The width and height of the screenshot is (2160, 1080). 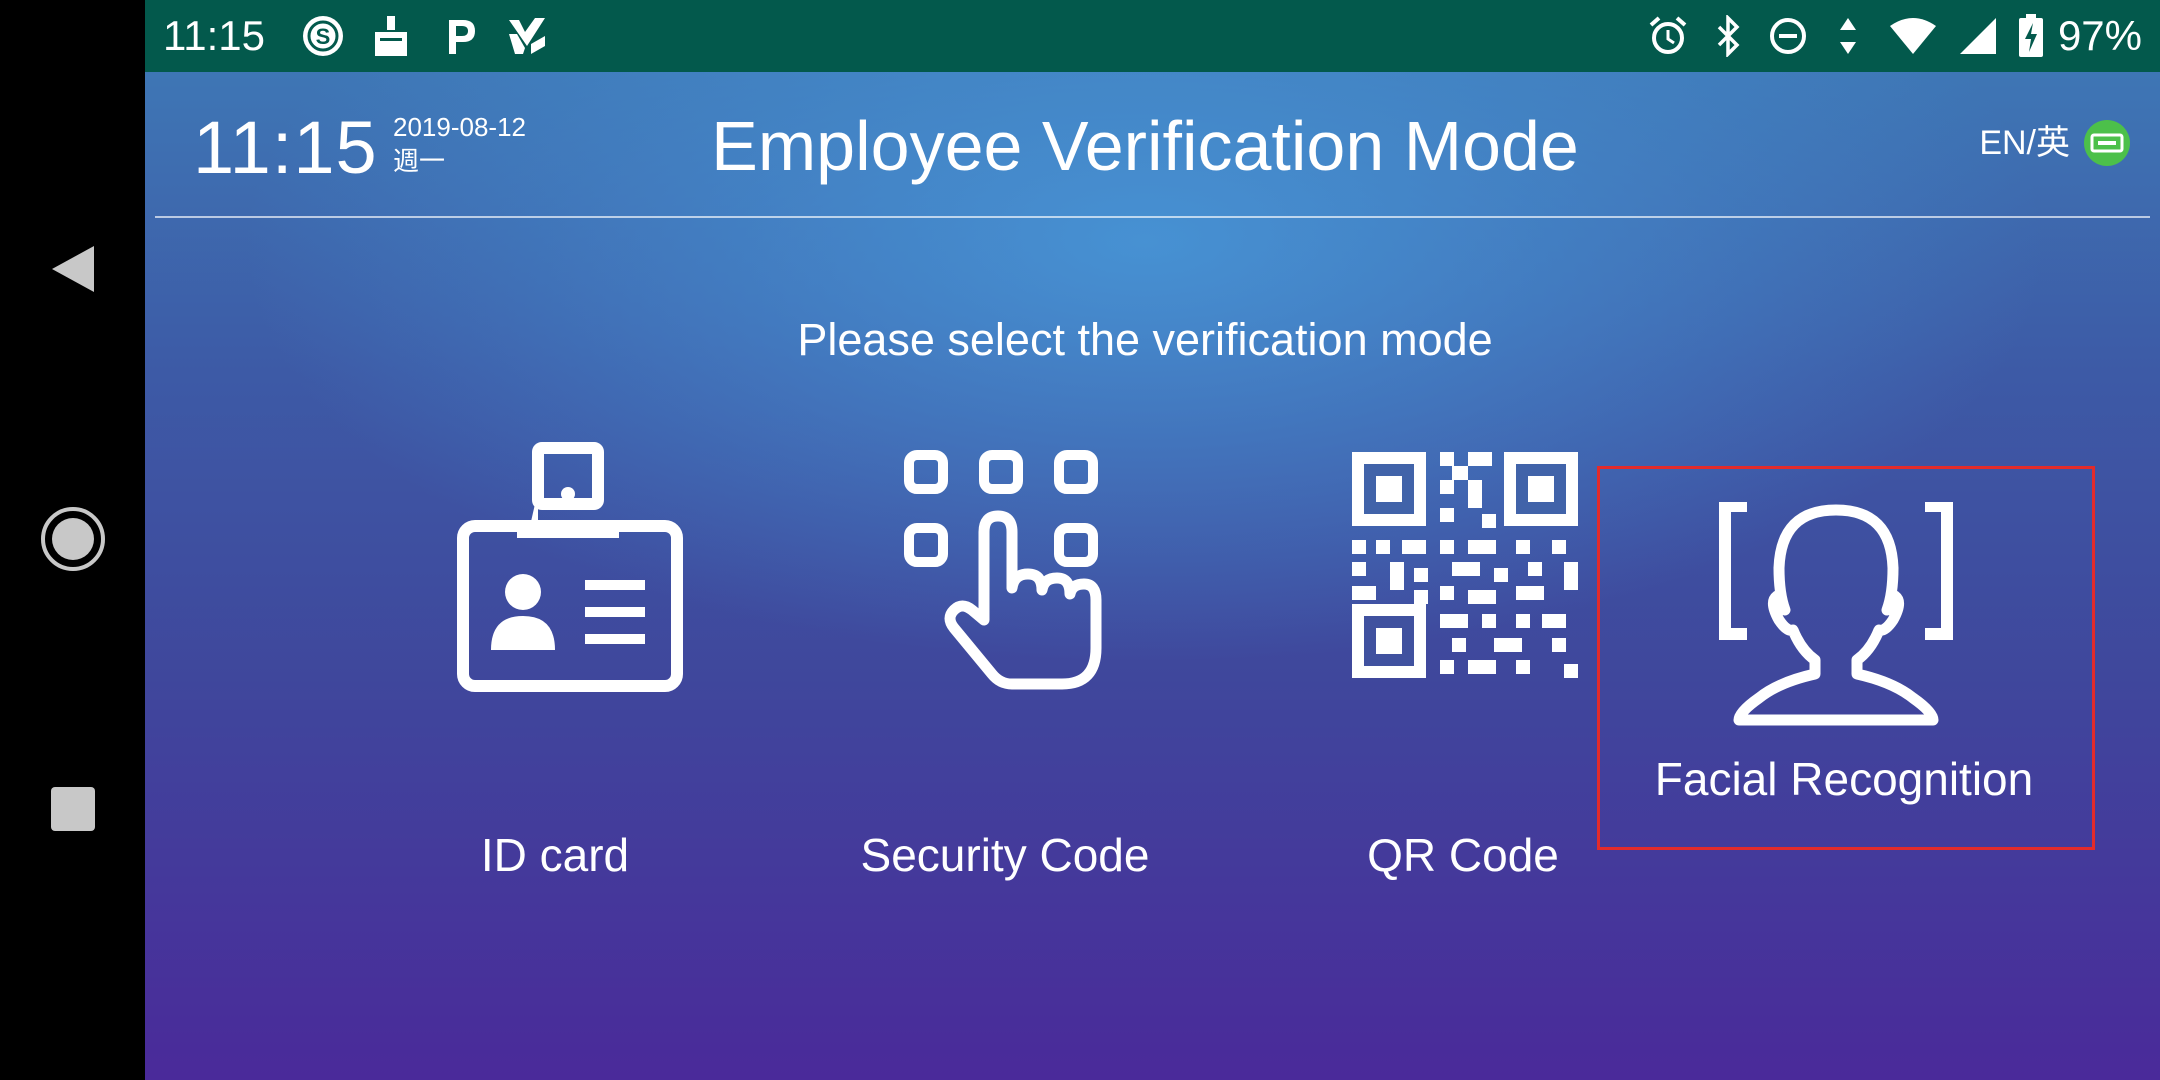 What do you see at coordinates (2024, 143) in the screenshot?
I see `language-label: EN/英` at bounding box center [2024, 143].